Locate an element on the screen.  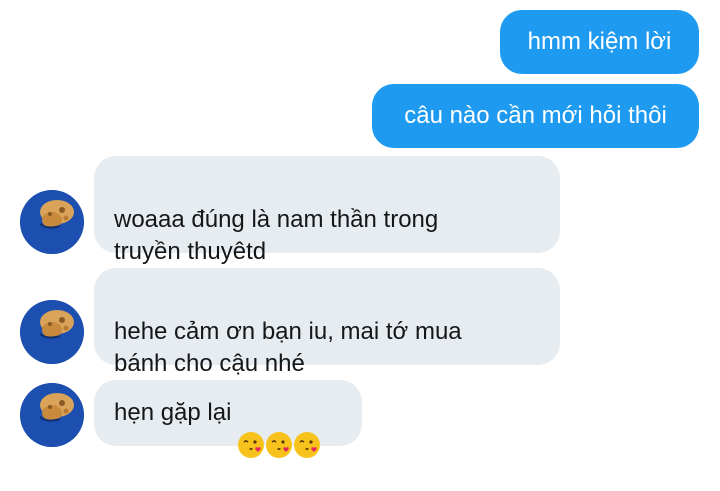
emoji-group is located at coordinates (279, 428).